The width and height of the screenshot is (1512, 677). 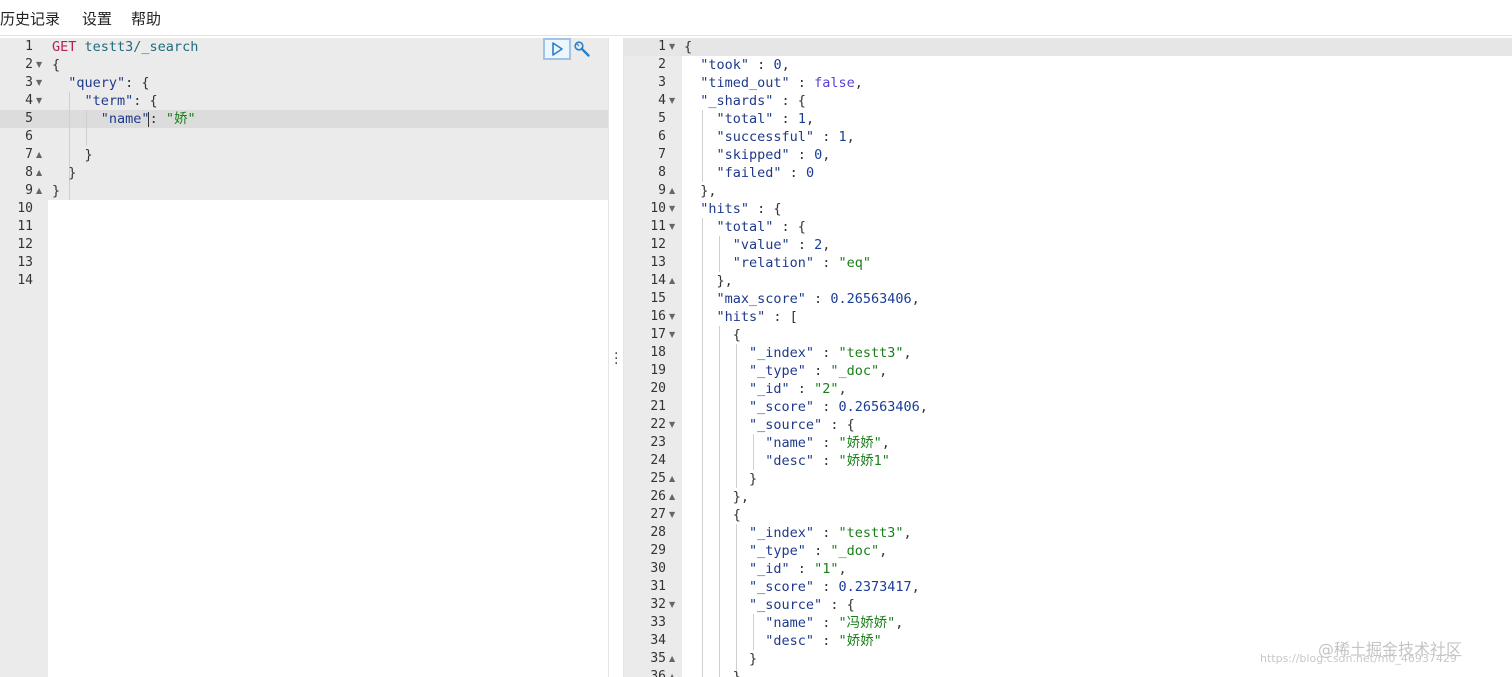 I want to click on play-icon, so click(x=557, y=49).